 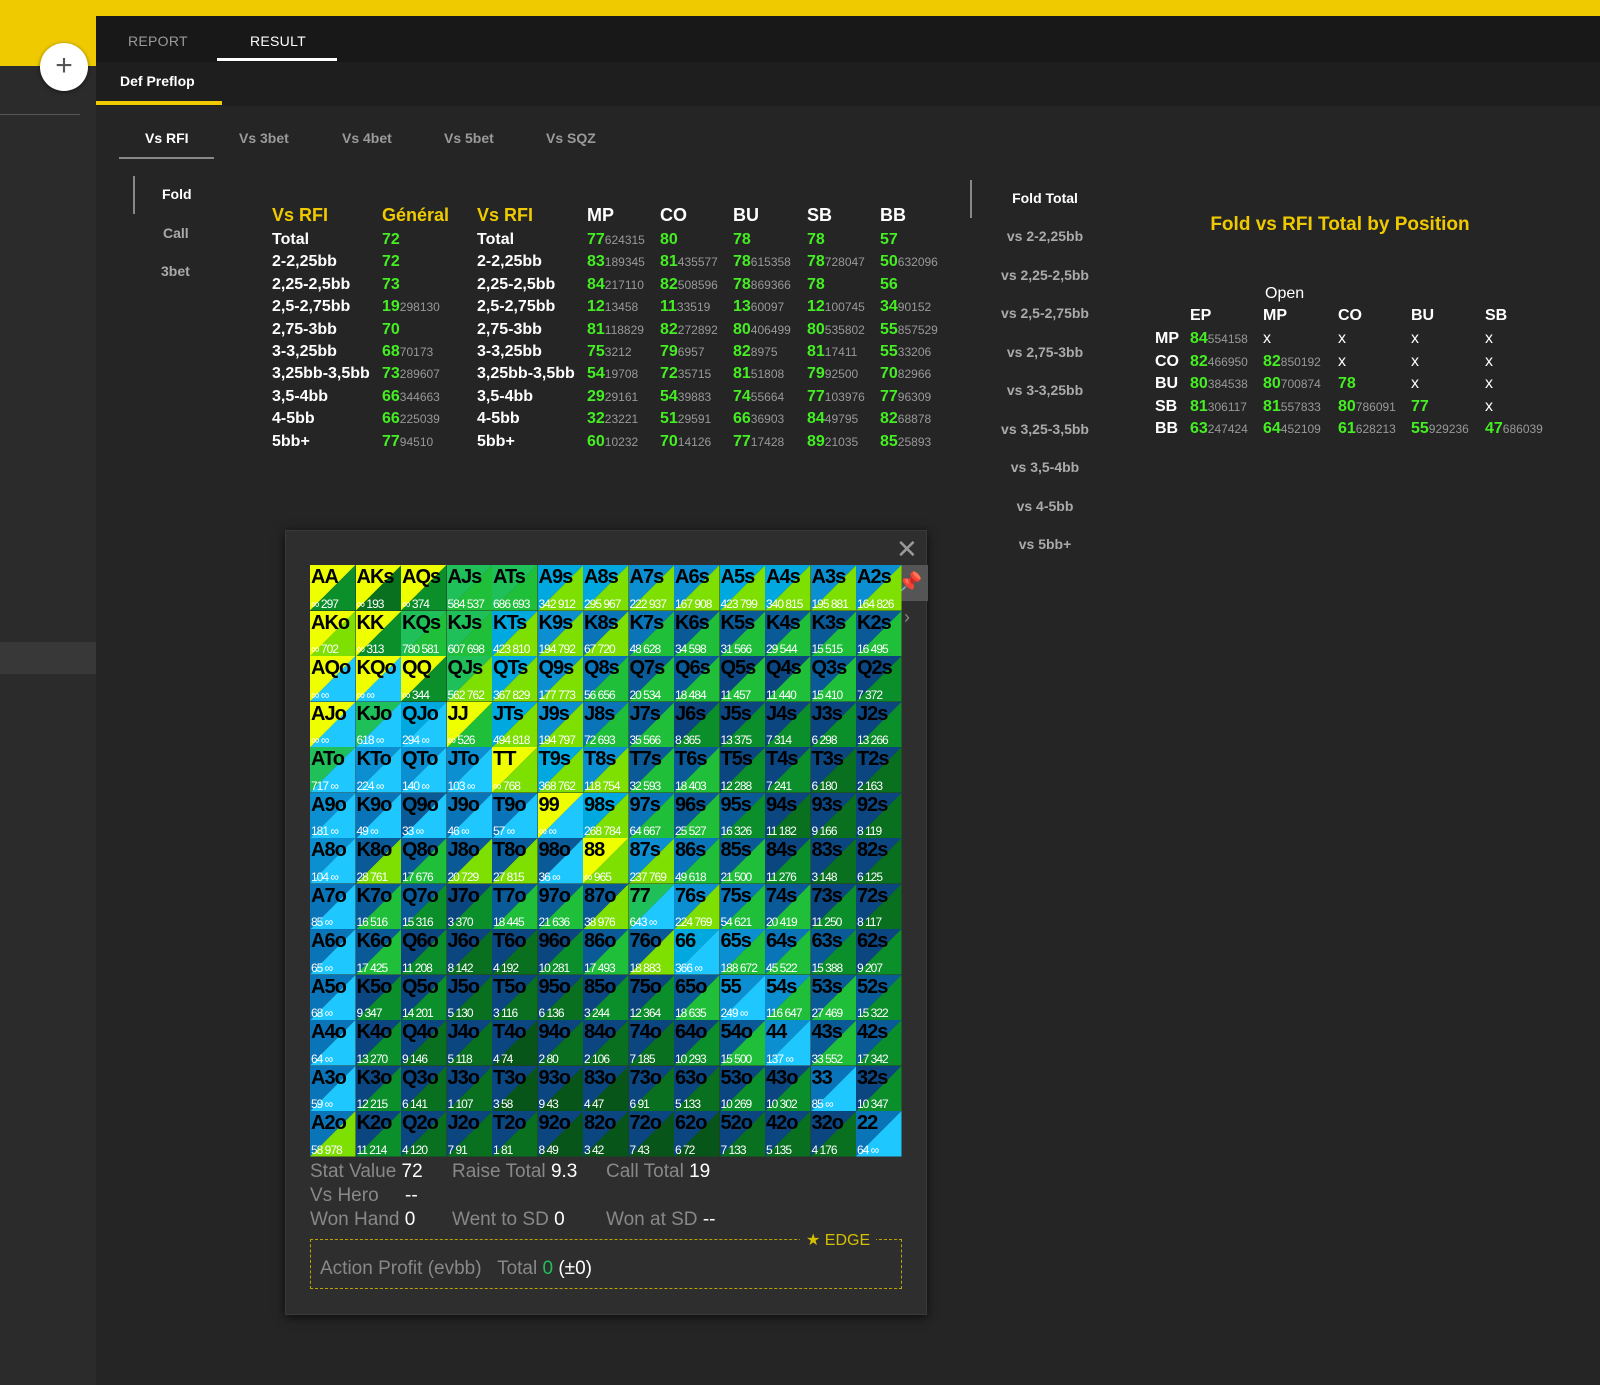 What do you see at coordinates (606, 588) in the screenshot?
I see `hand-cell: A8s 295 967` at bounding box center [606, 588].